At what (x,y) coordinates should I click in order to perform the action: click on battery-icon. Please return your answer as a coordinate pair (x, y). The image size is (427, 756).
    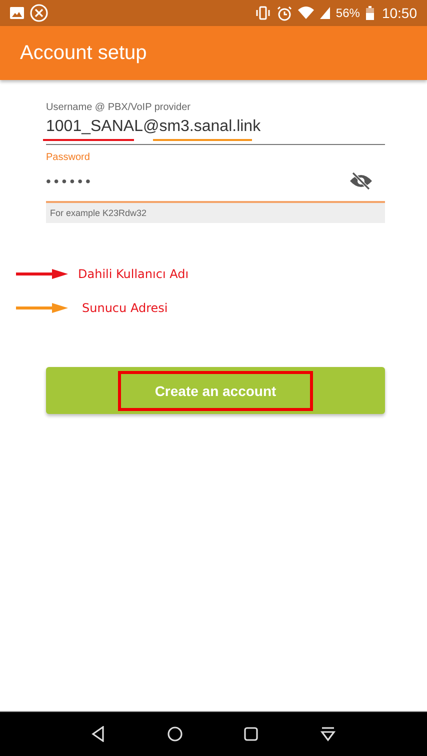
    Looking at the image, I should click on (370, 13).